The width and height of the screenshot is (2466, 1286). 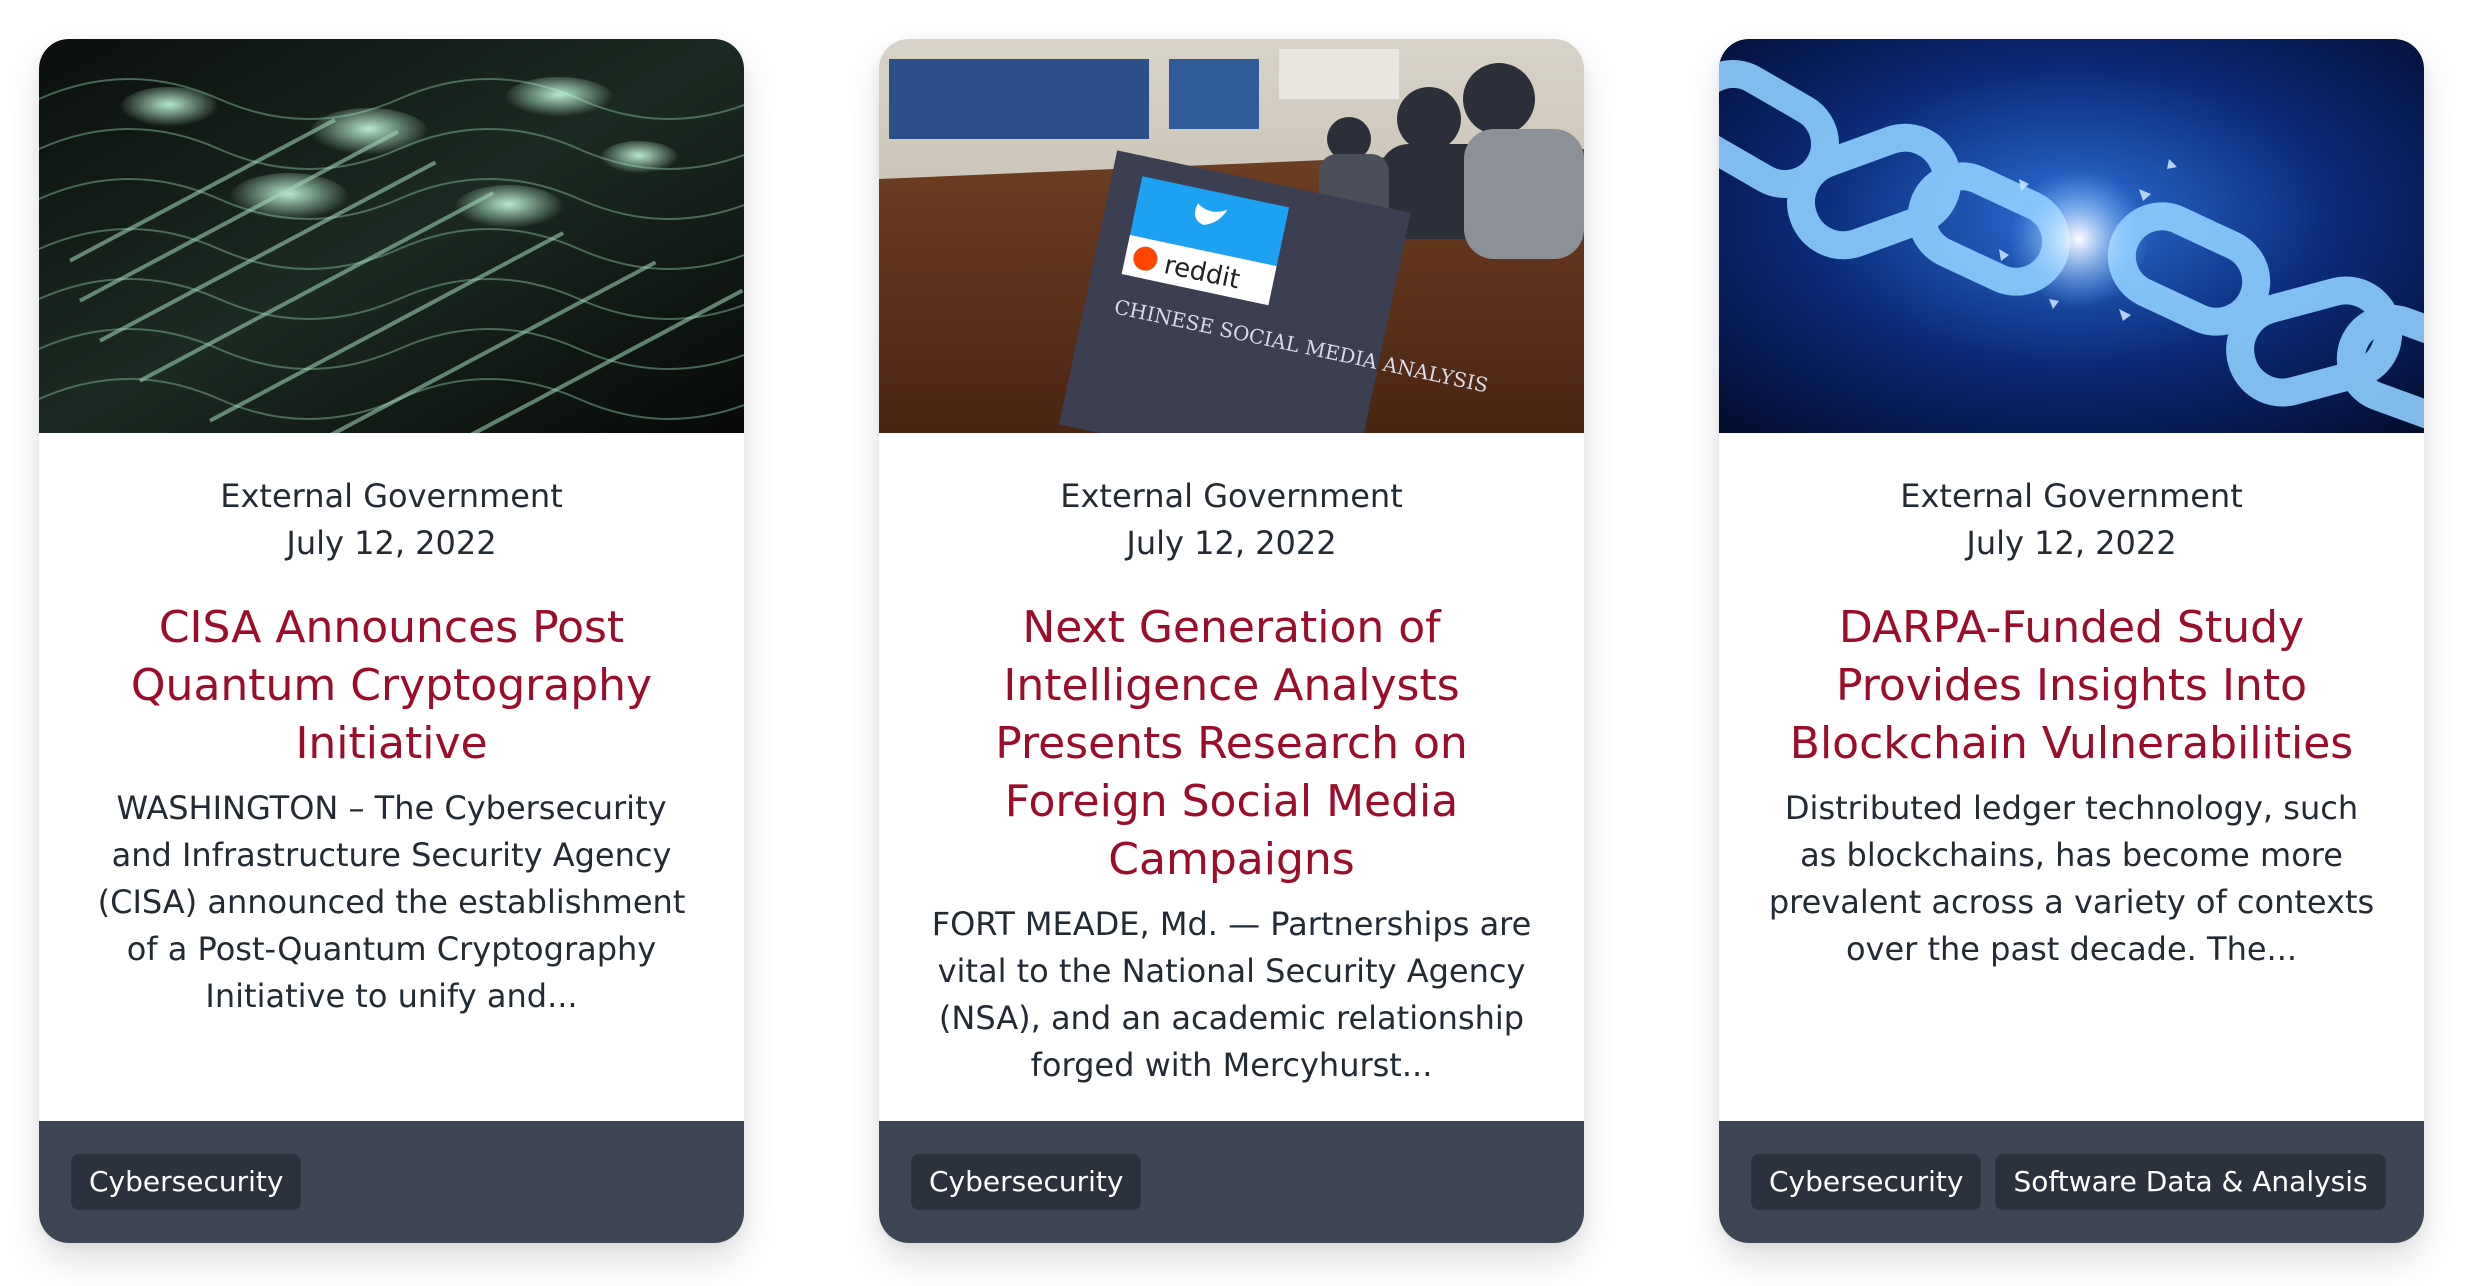 I want to click on quantum-code-image, so click(x=391, y=236).